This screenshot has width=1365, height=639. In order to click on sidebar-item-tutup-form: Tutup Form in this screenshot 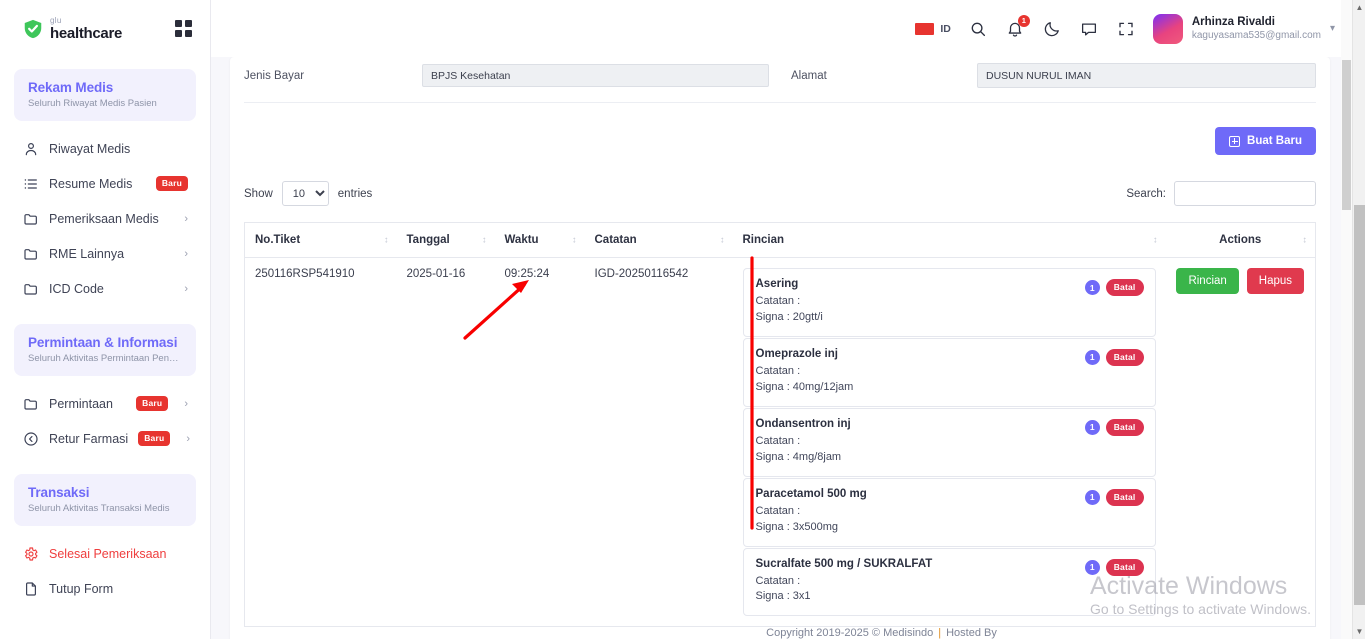, I will do `click(105, 588)`.